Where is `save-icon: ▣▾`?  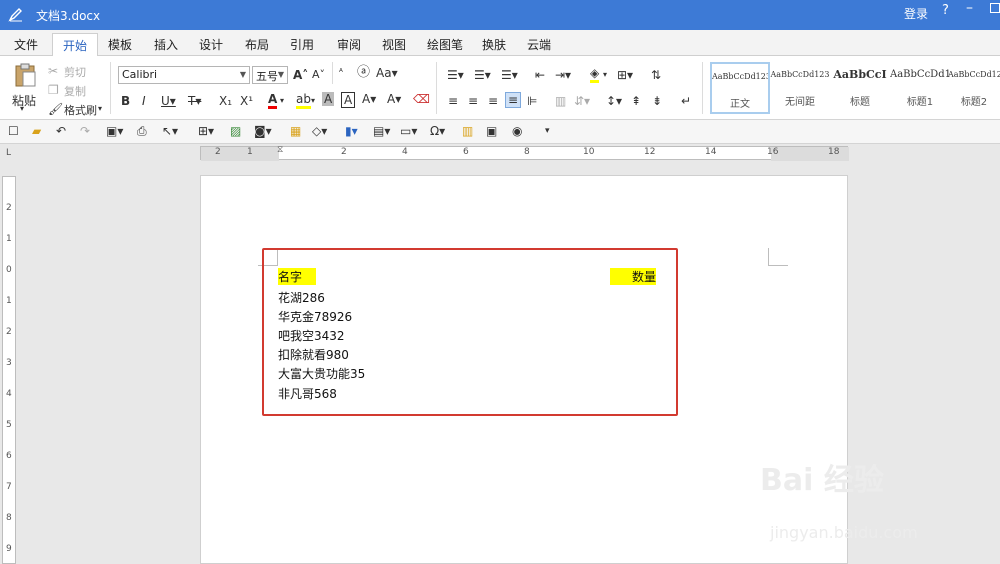 save-icon: ▣▾ is located at coordinates (114, 131).